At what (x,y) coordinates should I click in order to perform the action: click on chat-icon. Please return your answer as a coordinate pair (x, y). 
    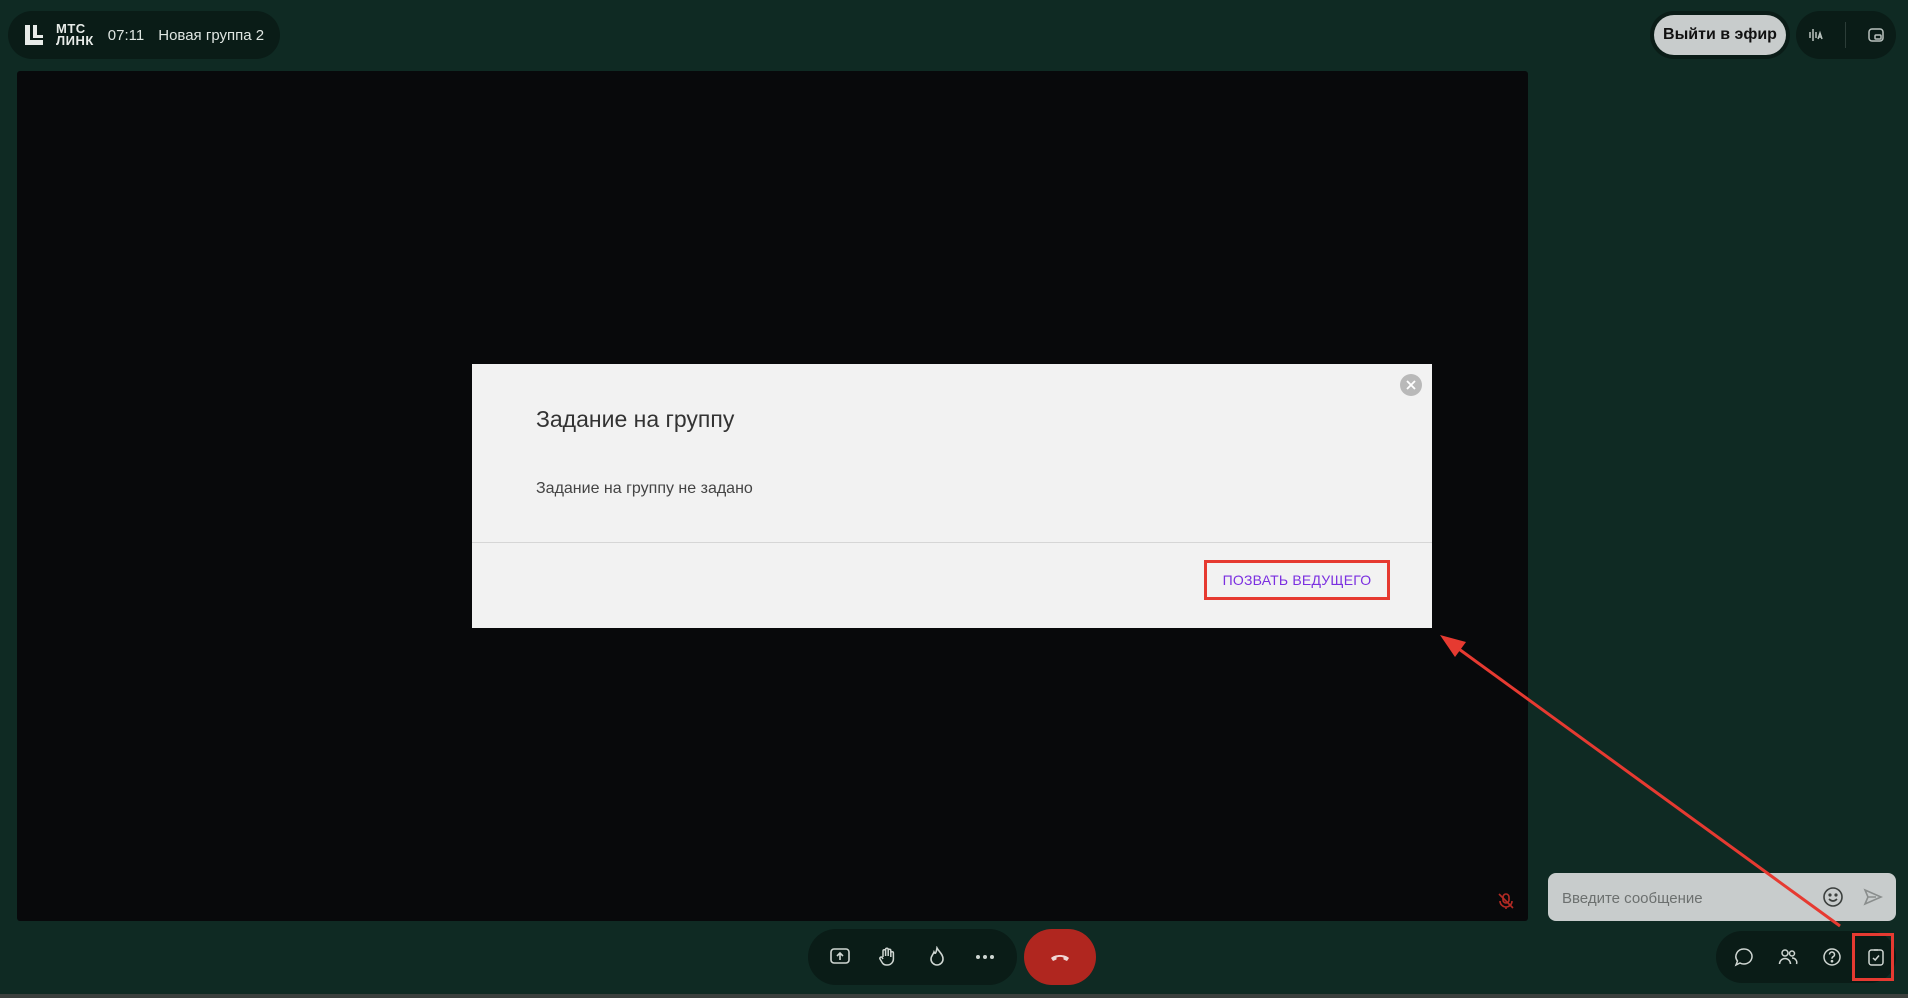
    Looking at the image, I should click on (1744, 957).